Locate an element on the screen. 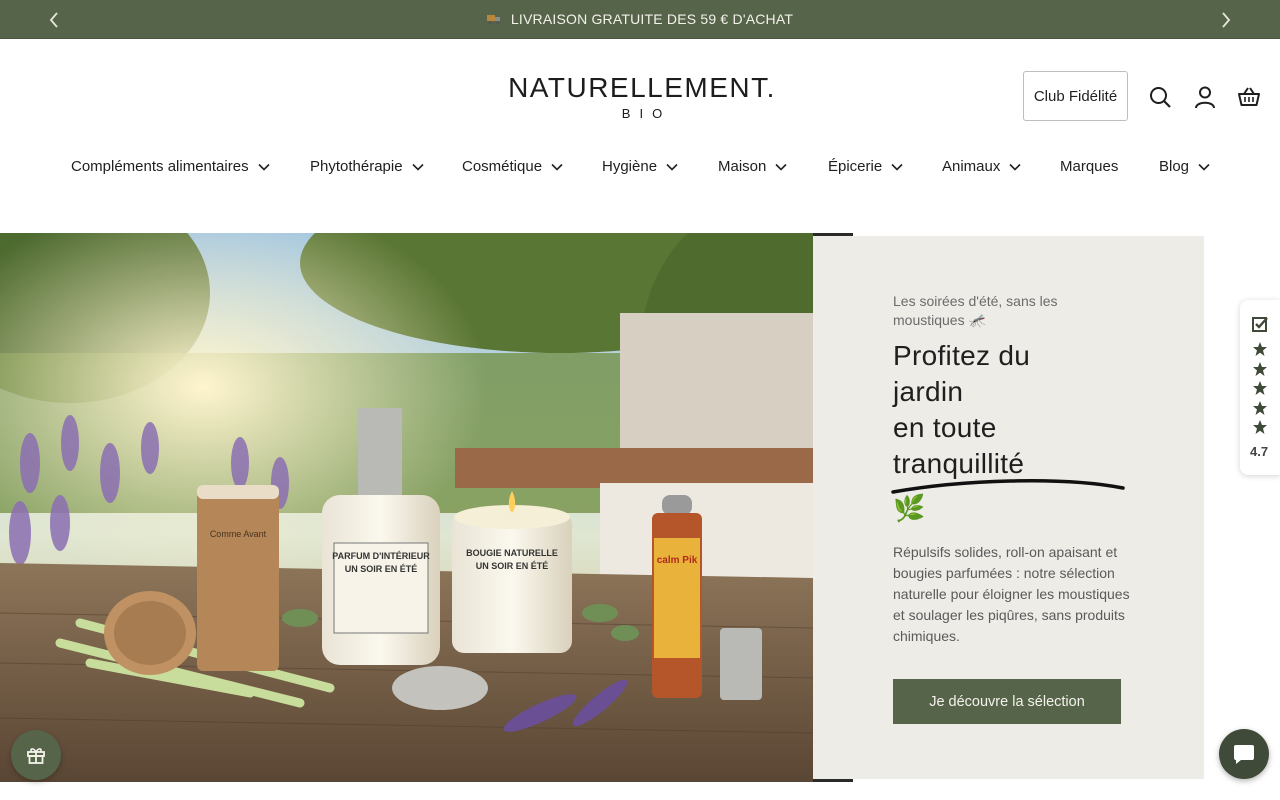  nav-item-animaux: Animaux is located at coordinates (981, 166).